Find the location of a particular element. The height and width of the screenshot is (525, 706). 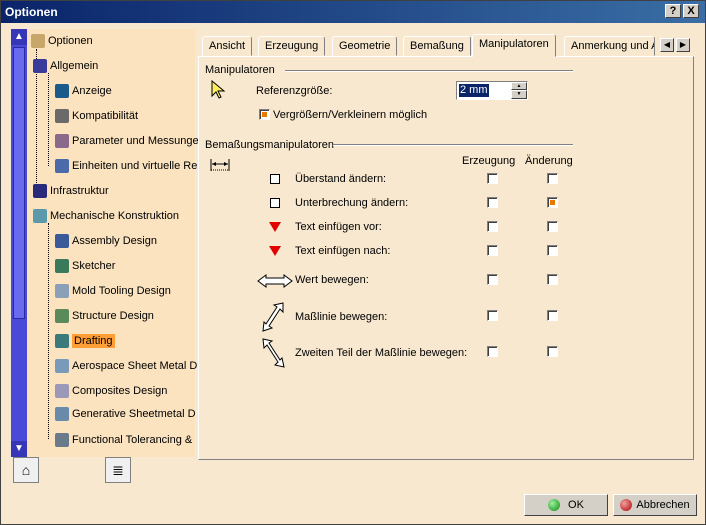

spin-down-icon: ▼ is located at coordinates (519, 94).